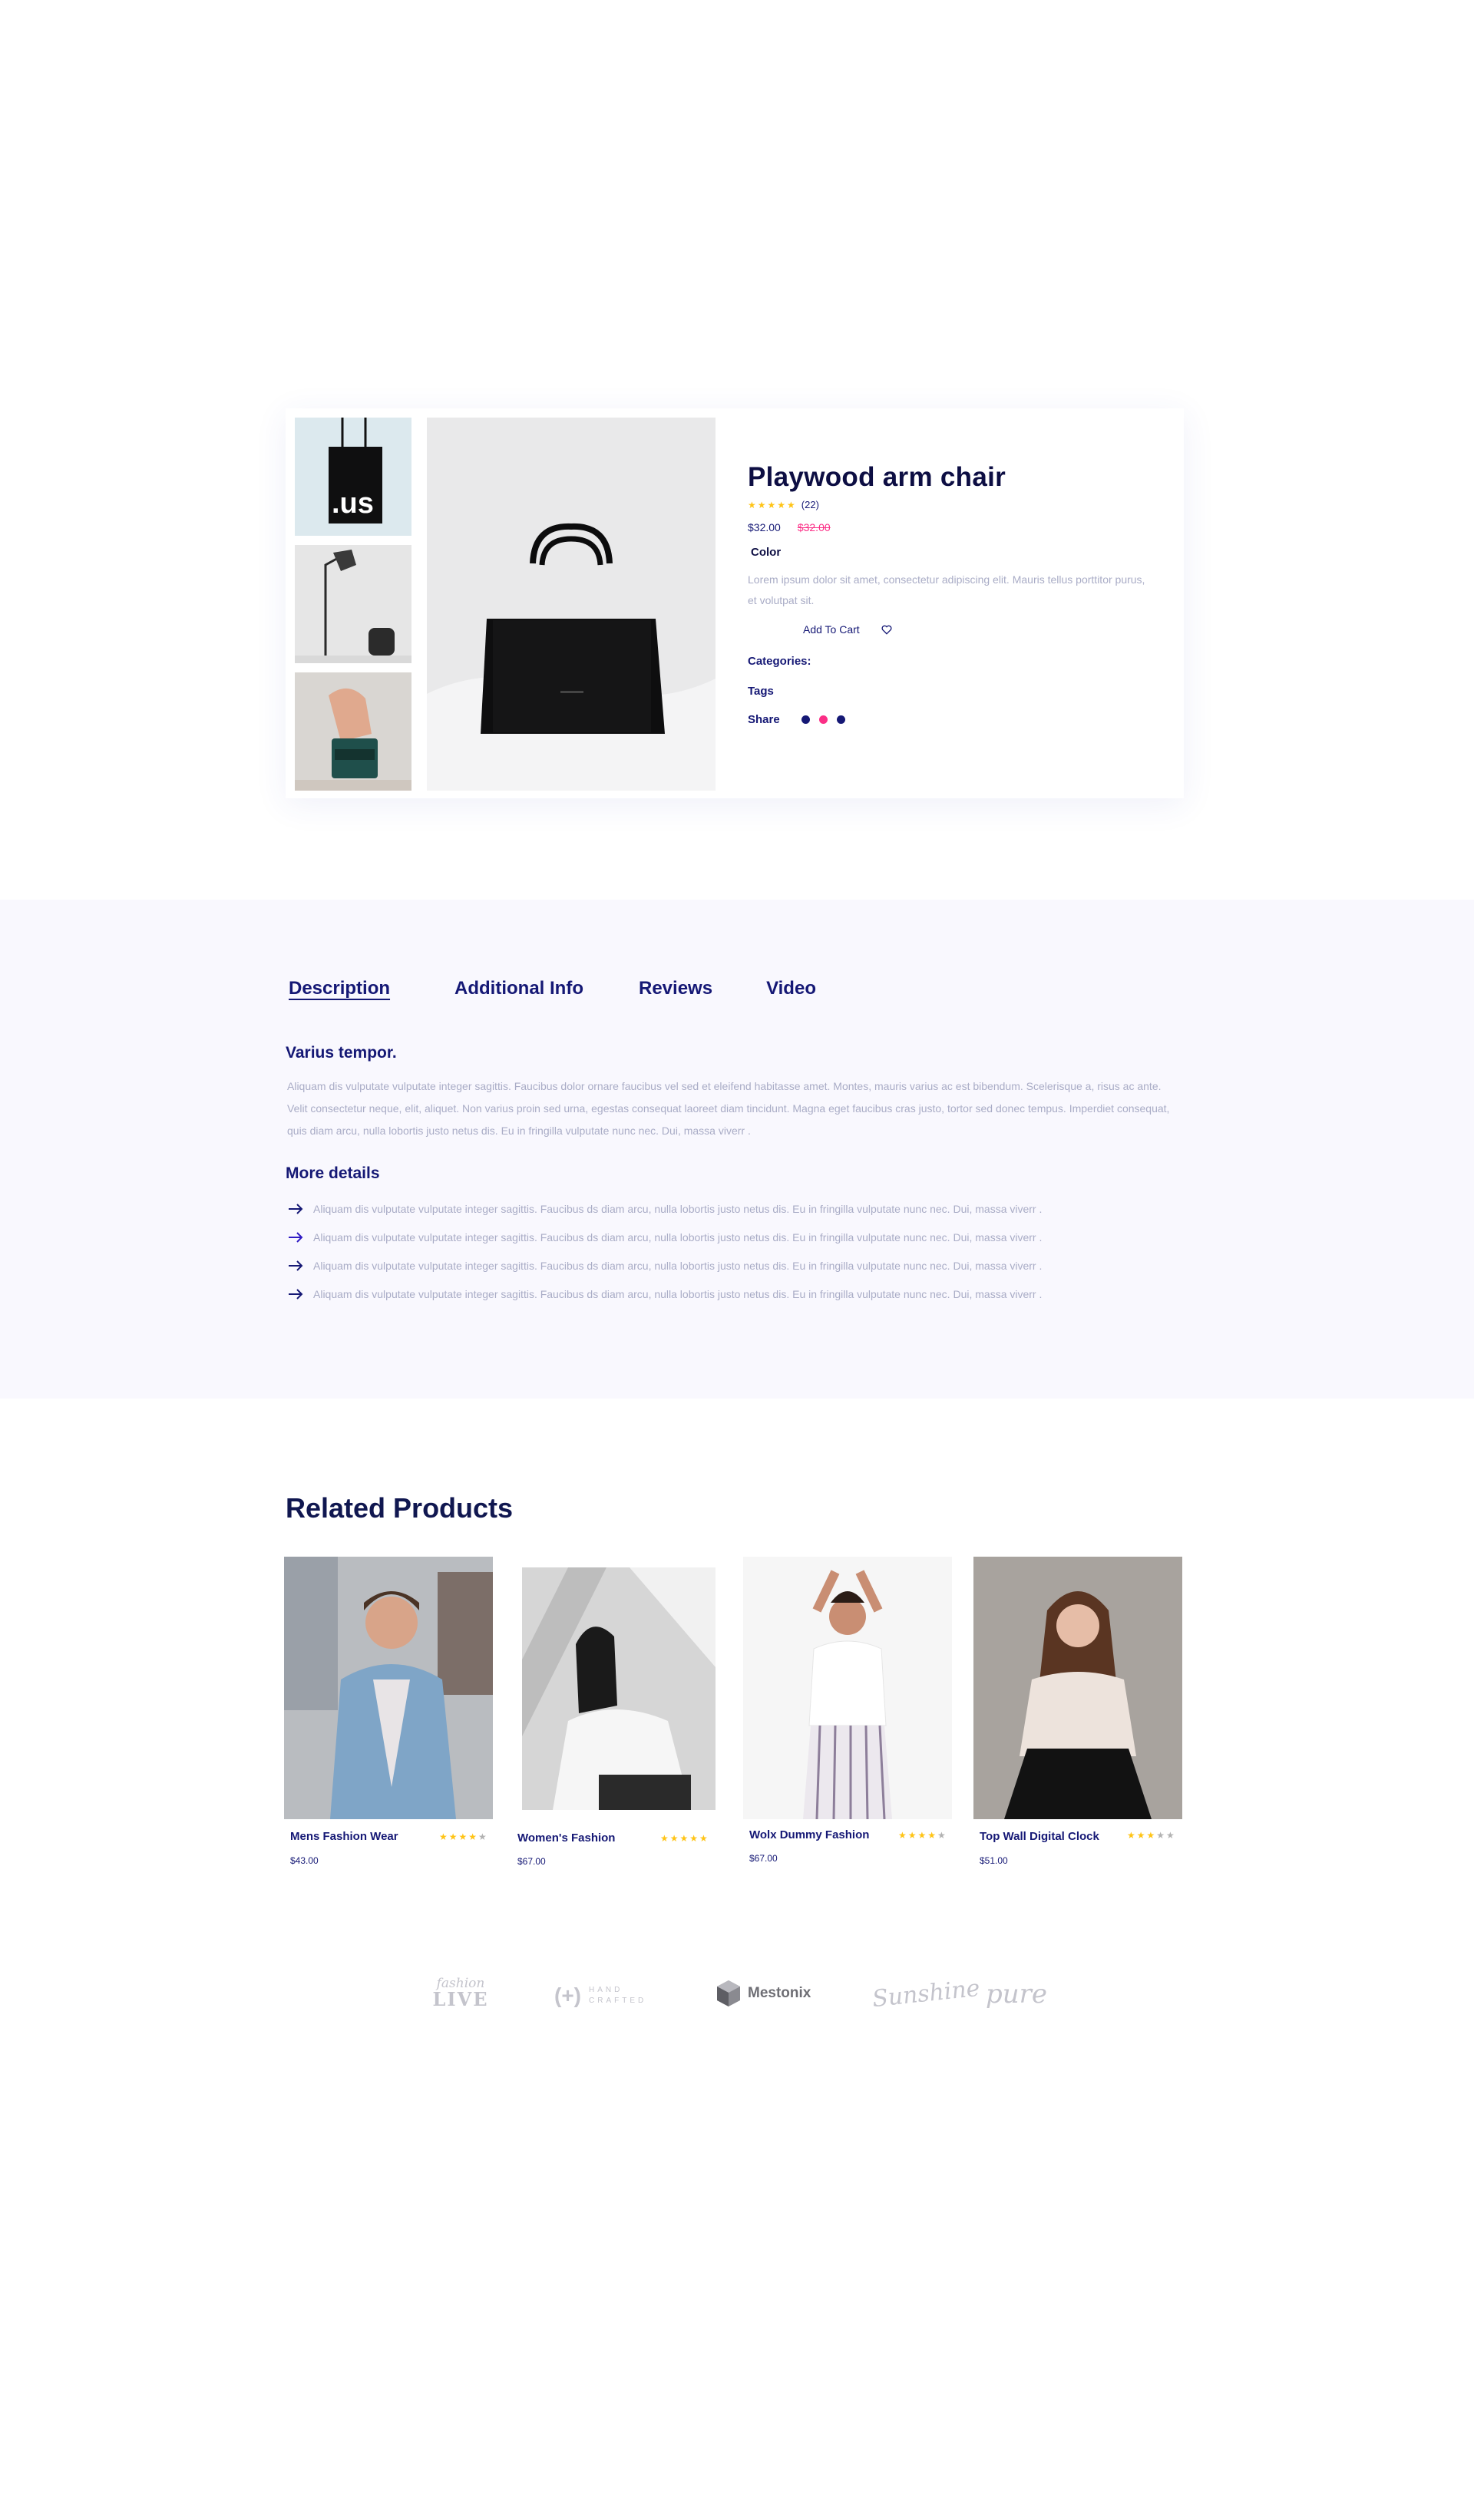 This screenshot has width=1474, height=2520. What do you see at coordinates (810, 504) in the screenshot?
I see `rating-count: (22)` at bounding box center [810, 504].